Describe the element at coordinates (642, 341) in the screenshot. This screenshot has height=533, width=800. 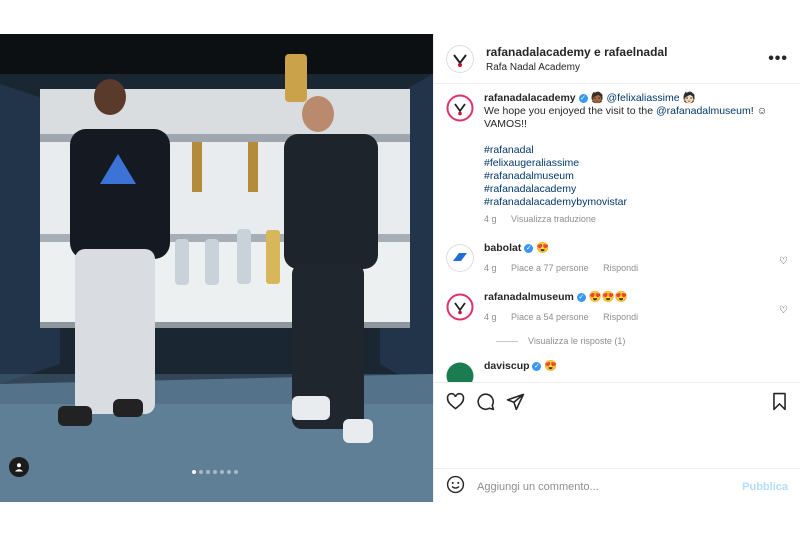
I see `view-replies-button: Visualizza le risposte (1)` at that location.